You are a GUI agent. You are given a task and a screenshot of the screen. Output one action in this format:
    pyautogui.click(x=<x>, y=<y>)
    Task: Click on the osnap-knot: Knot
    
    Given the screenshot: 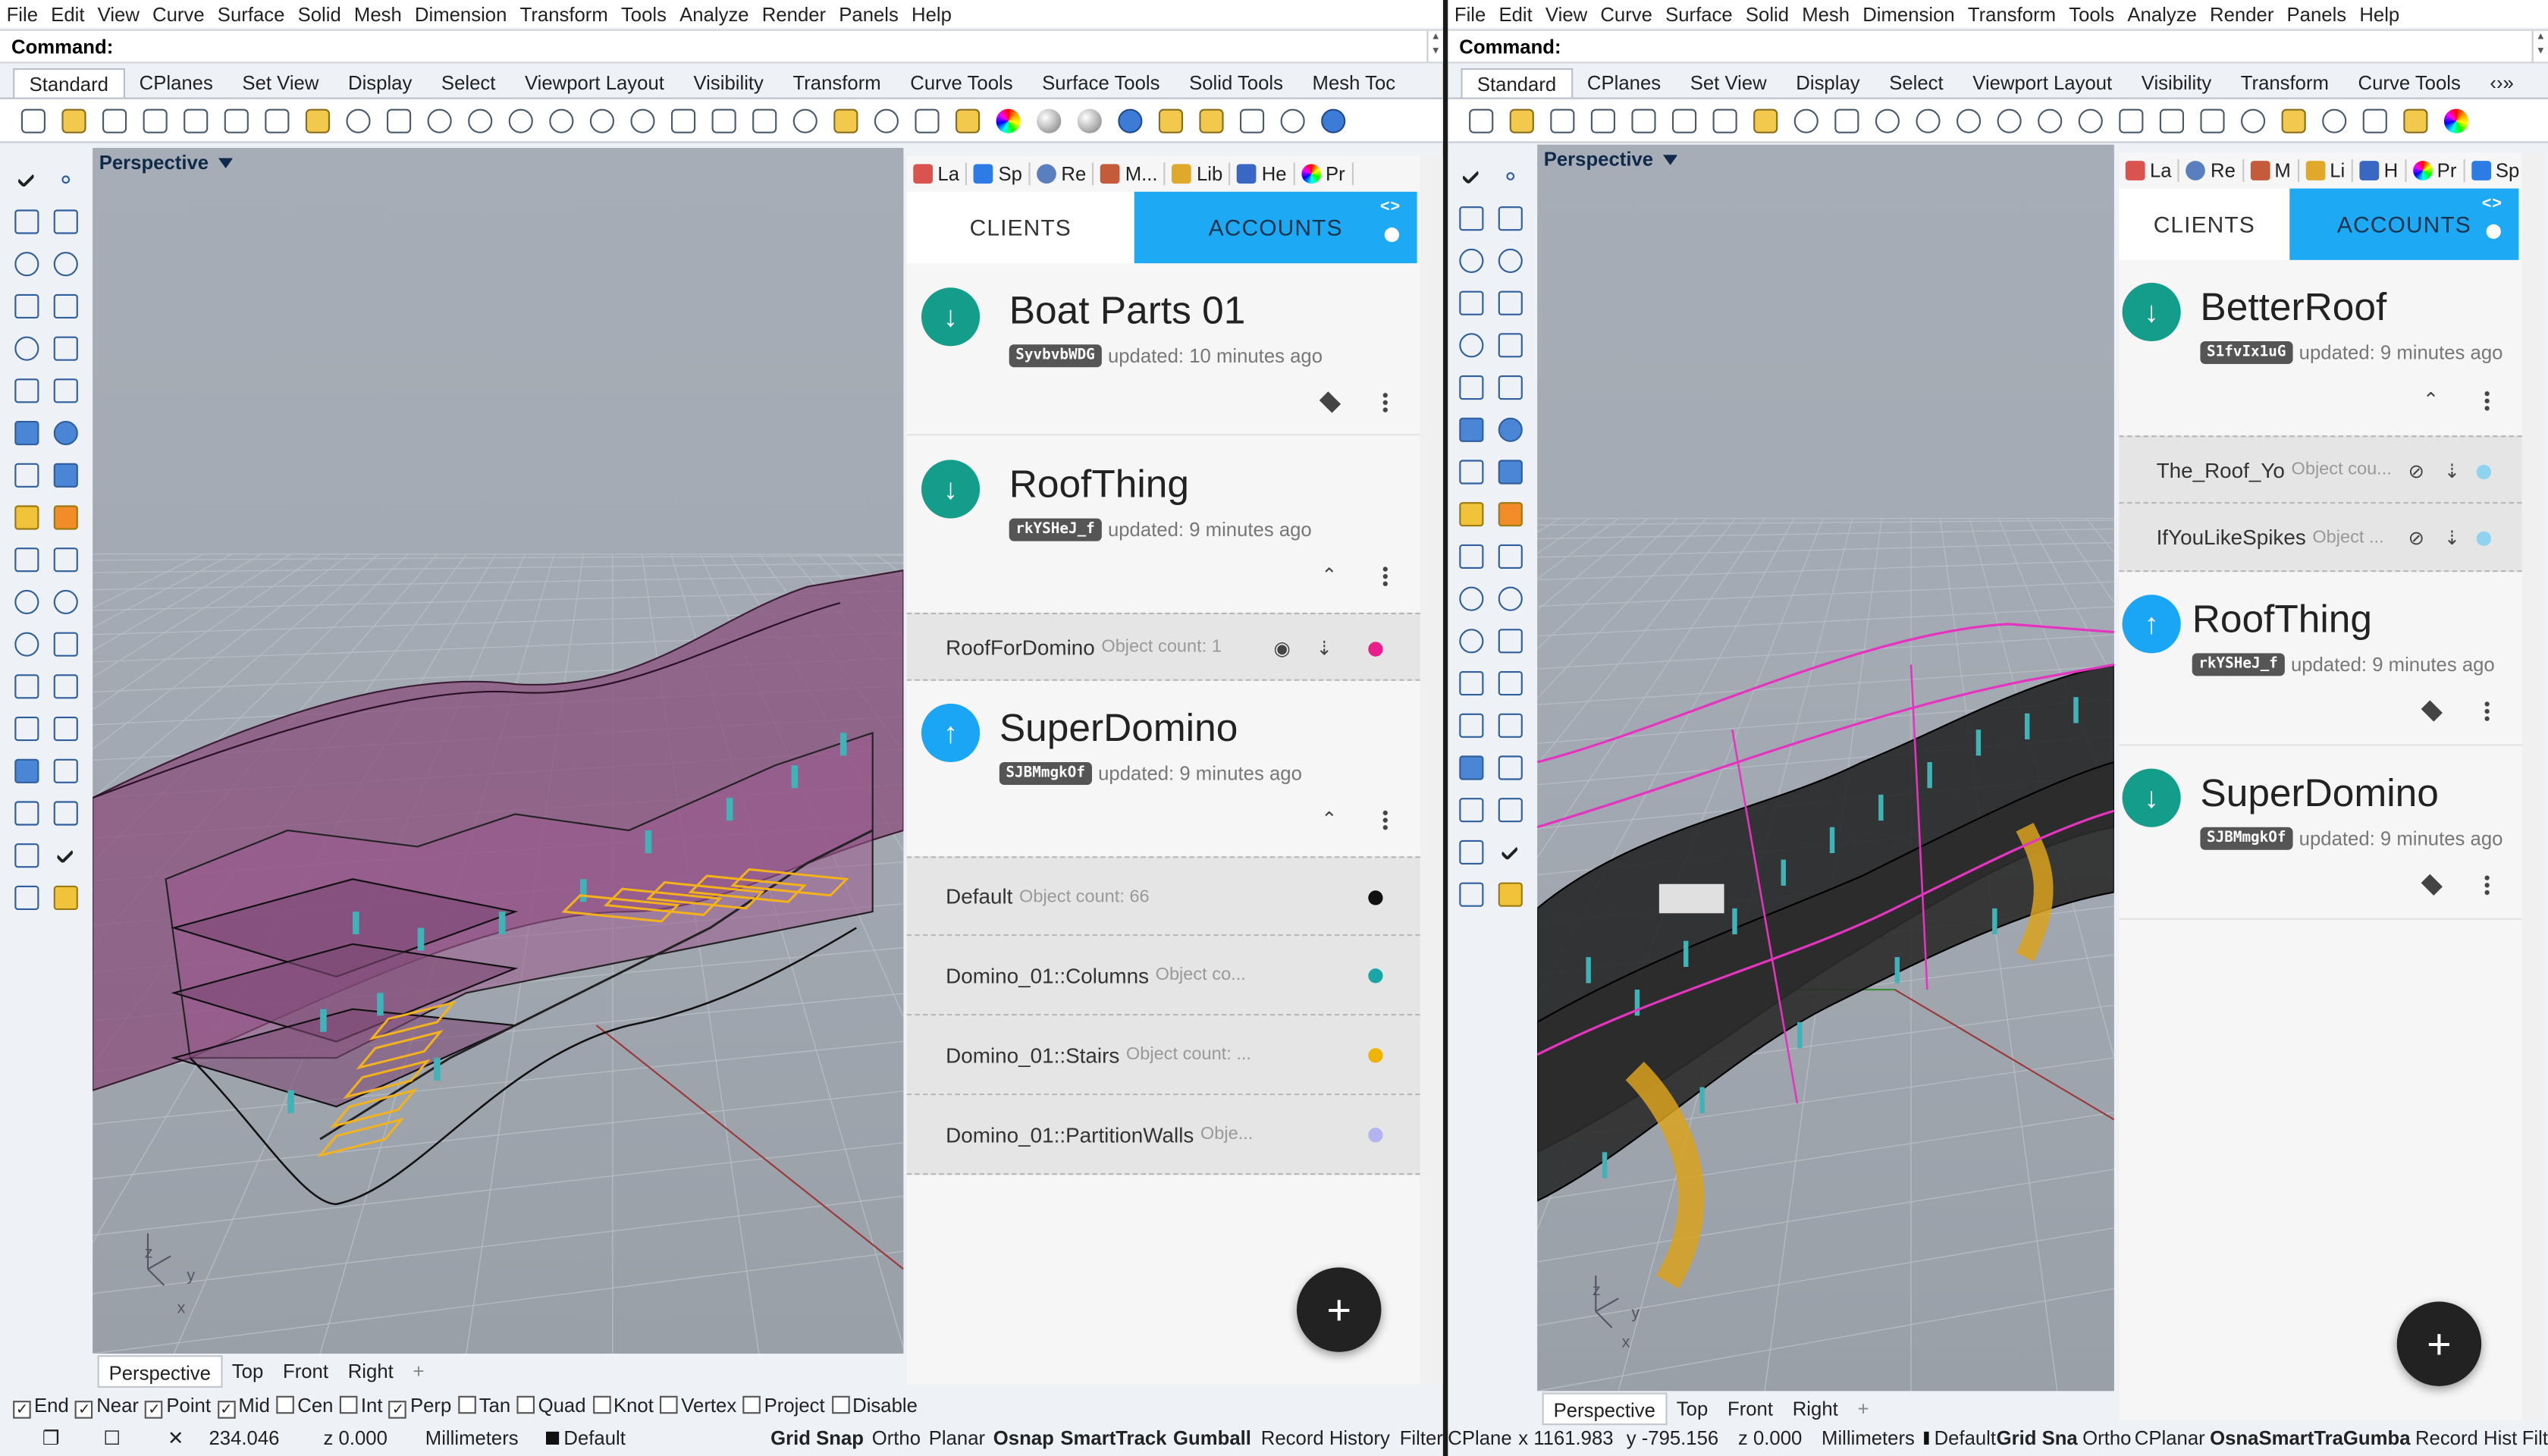 What is the action you would take?
    pyautogui.click(x=623, y=1406)
    